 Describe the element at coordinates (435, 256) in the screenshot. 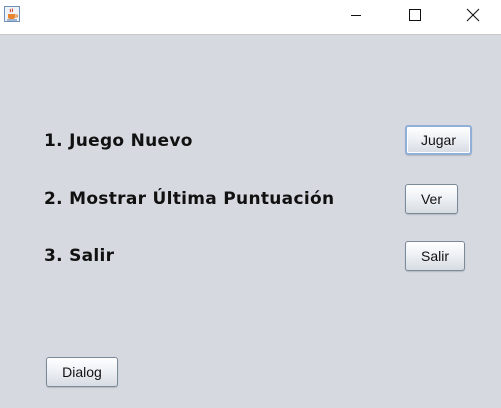

I see `exit-button: Salir` at that location.